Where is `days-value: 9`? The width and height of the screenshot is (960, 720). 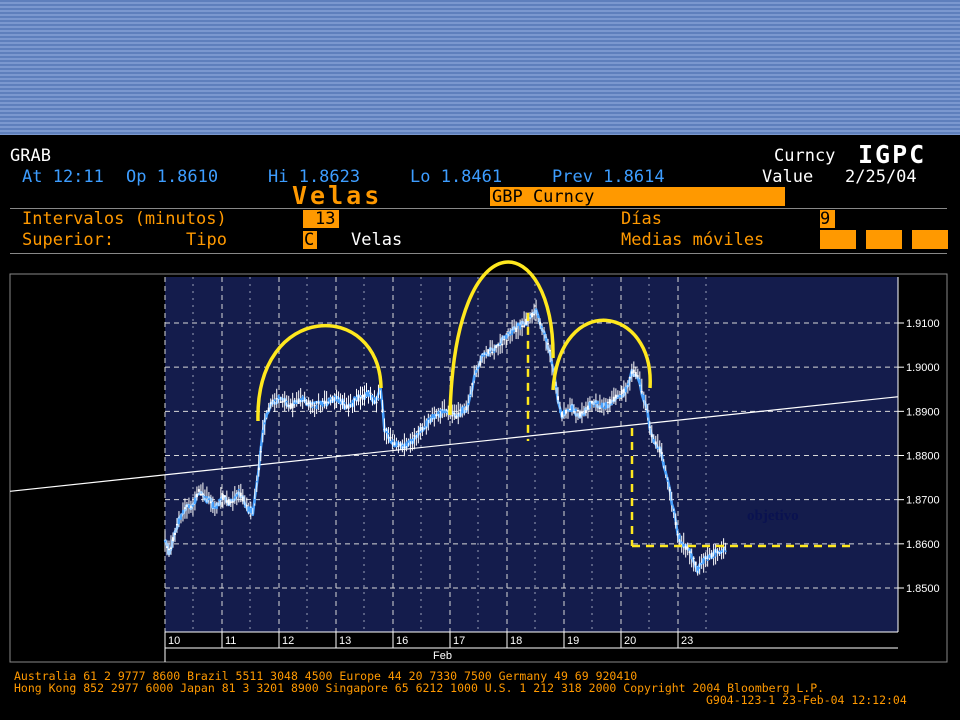
days-value: 9 is located at coordinates (825, 219).